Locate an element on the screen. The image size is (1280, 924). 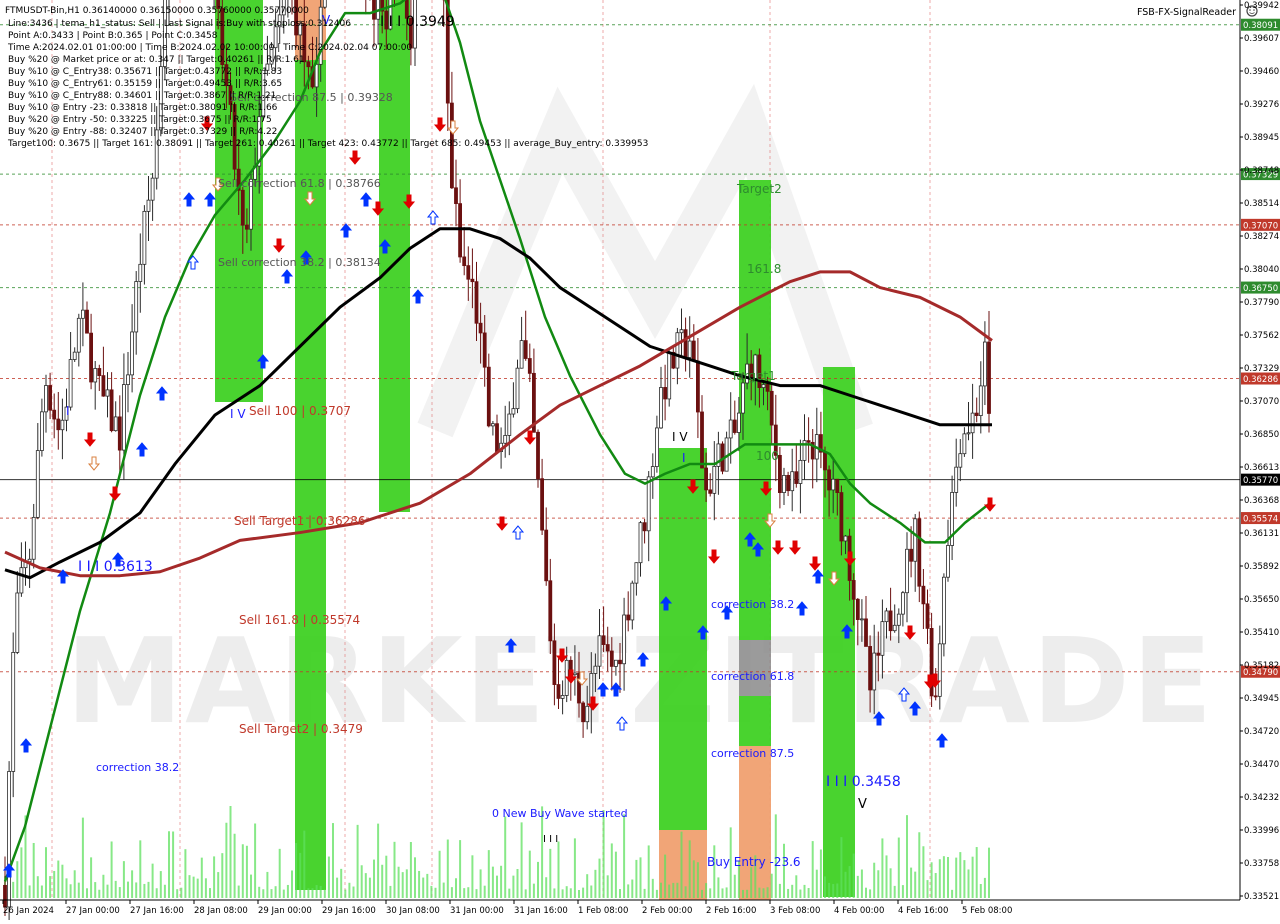
x-tick-label-13: 4 Feb 00:00 is located at coordinates (859, 911).